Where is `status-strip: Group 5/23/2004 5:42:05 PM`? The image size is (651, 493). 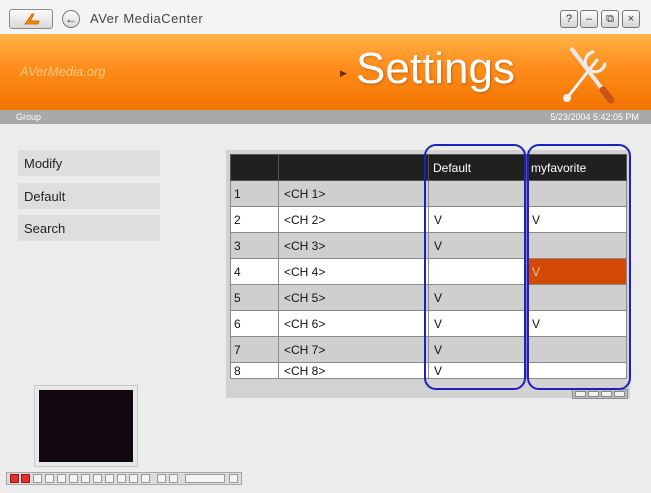 status-strip: Group 5/23/2004 5:42:05 PM is located at coordinates (325, 117).